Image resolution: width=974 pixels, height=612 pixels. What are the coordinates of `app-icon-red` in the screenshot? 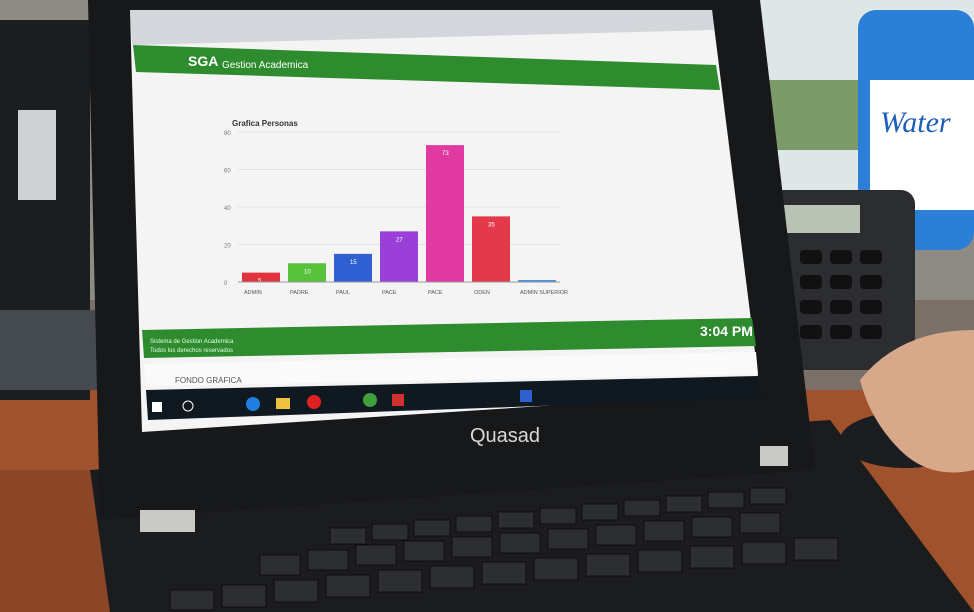 It's located at (398, 400).